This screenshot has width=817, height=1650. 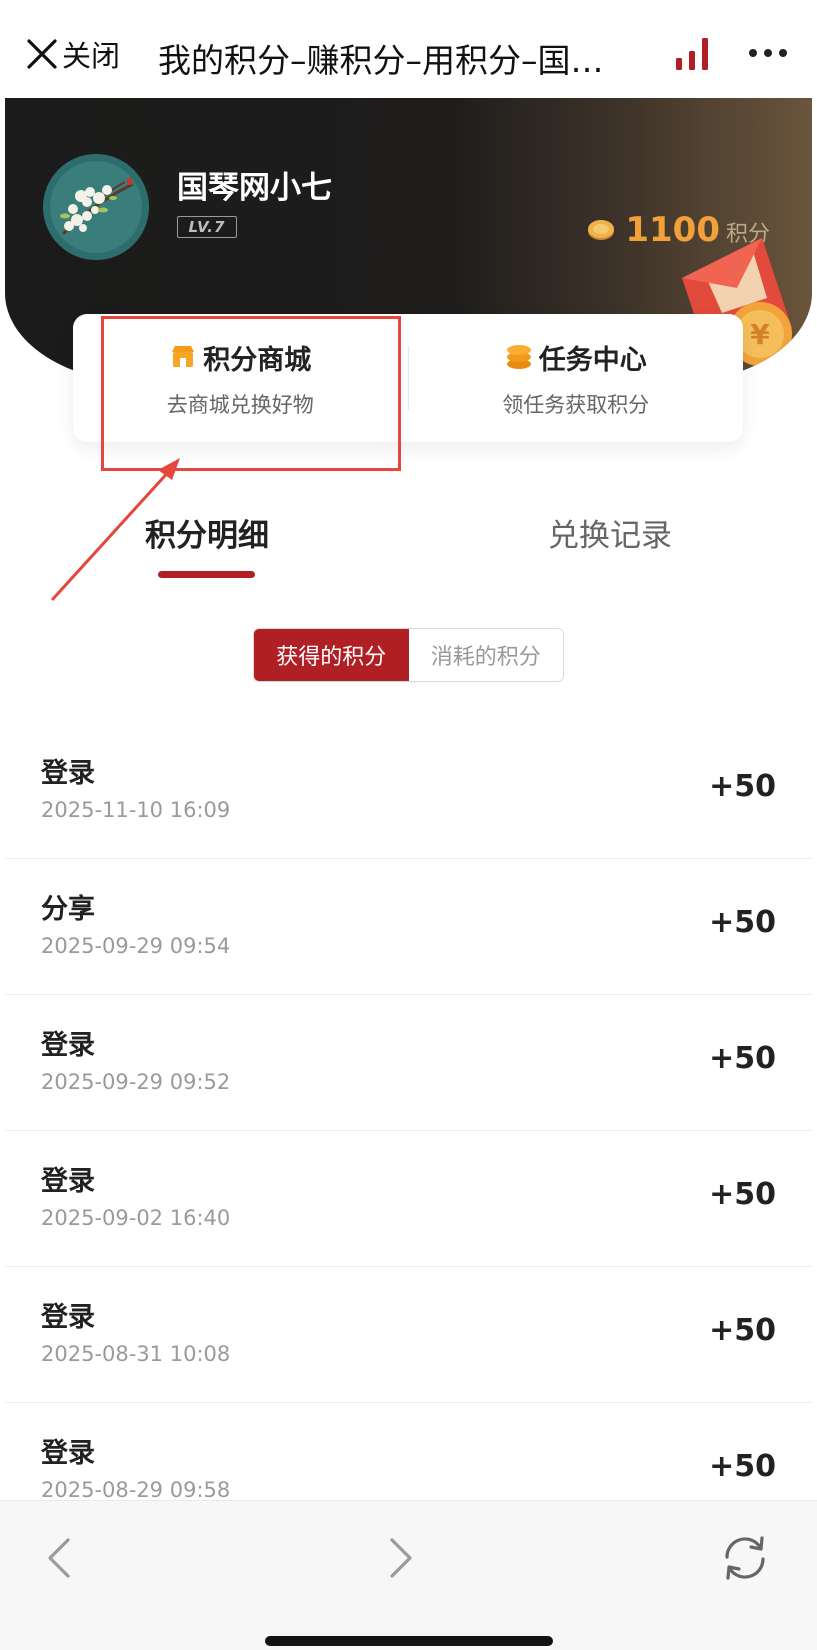 What do you see at coordinates (601, 230) in the screenshot?
I see `coin-icon` at bounding box center [601, 230].